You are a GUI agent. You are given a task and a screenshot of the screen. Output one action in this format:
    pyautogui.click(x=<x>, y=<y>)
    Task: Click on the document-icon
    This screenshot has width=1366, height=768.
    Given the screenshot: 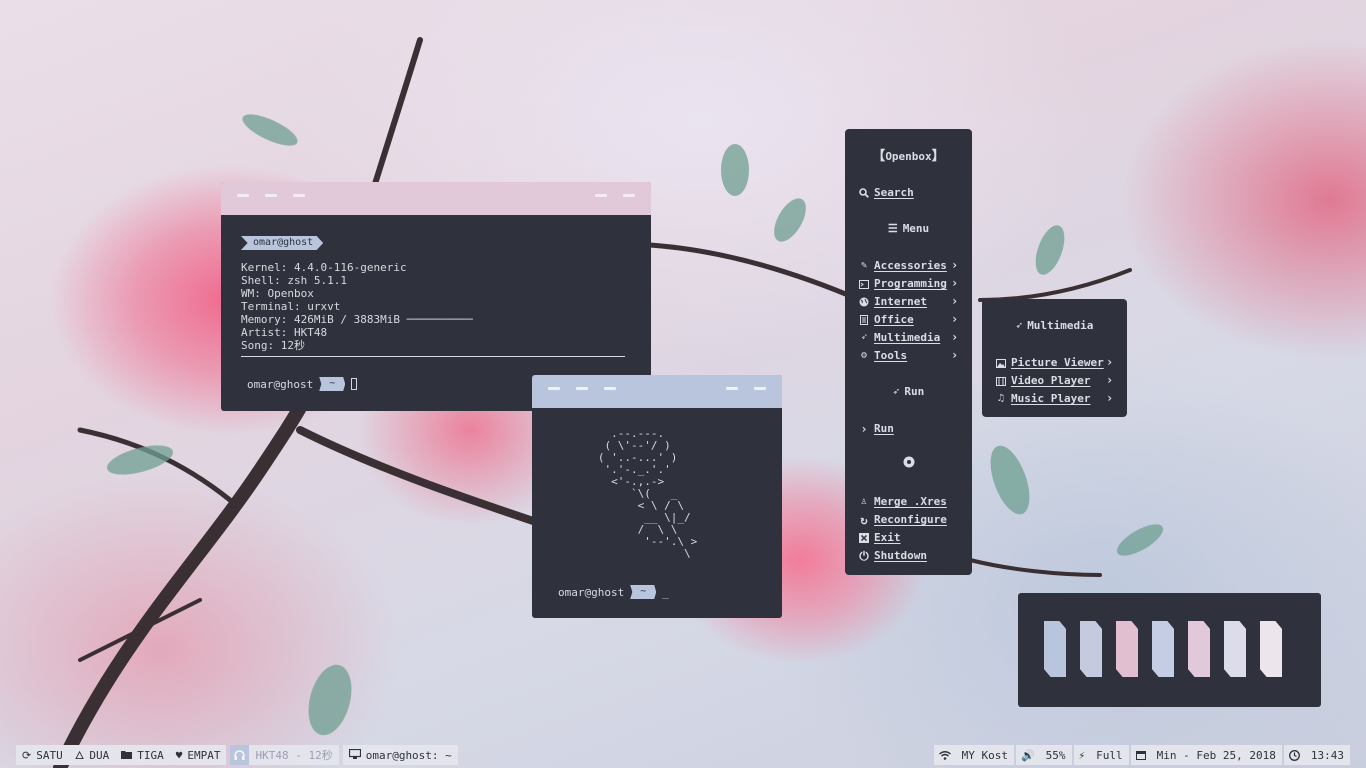 What is the action you would take?
    pyautogui.click(x=864, y=320)
    